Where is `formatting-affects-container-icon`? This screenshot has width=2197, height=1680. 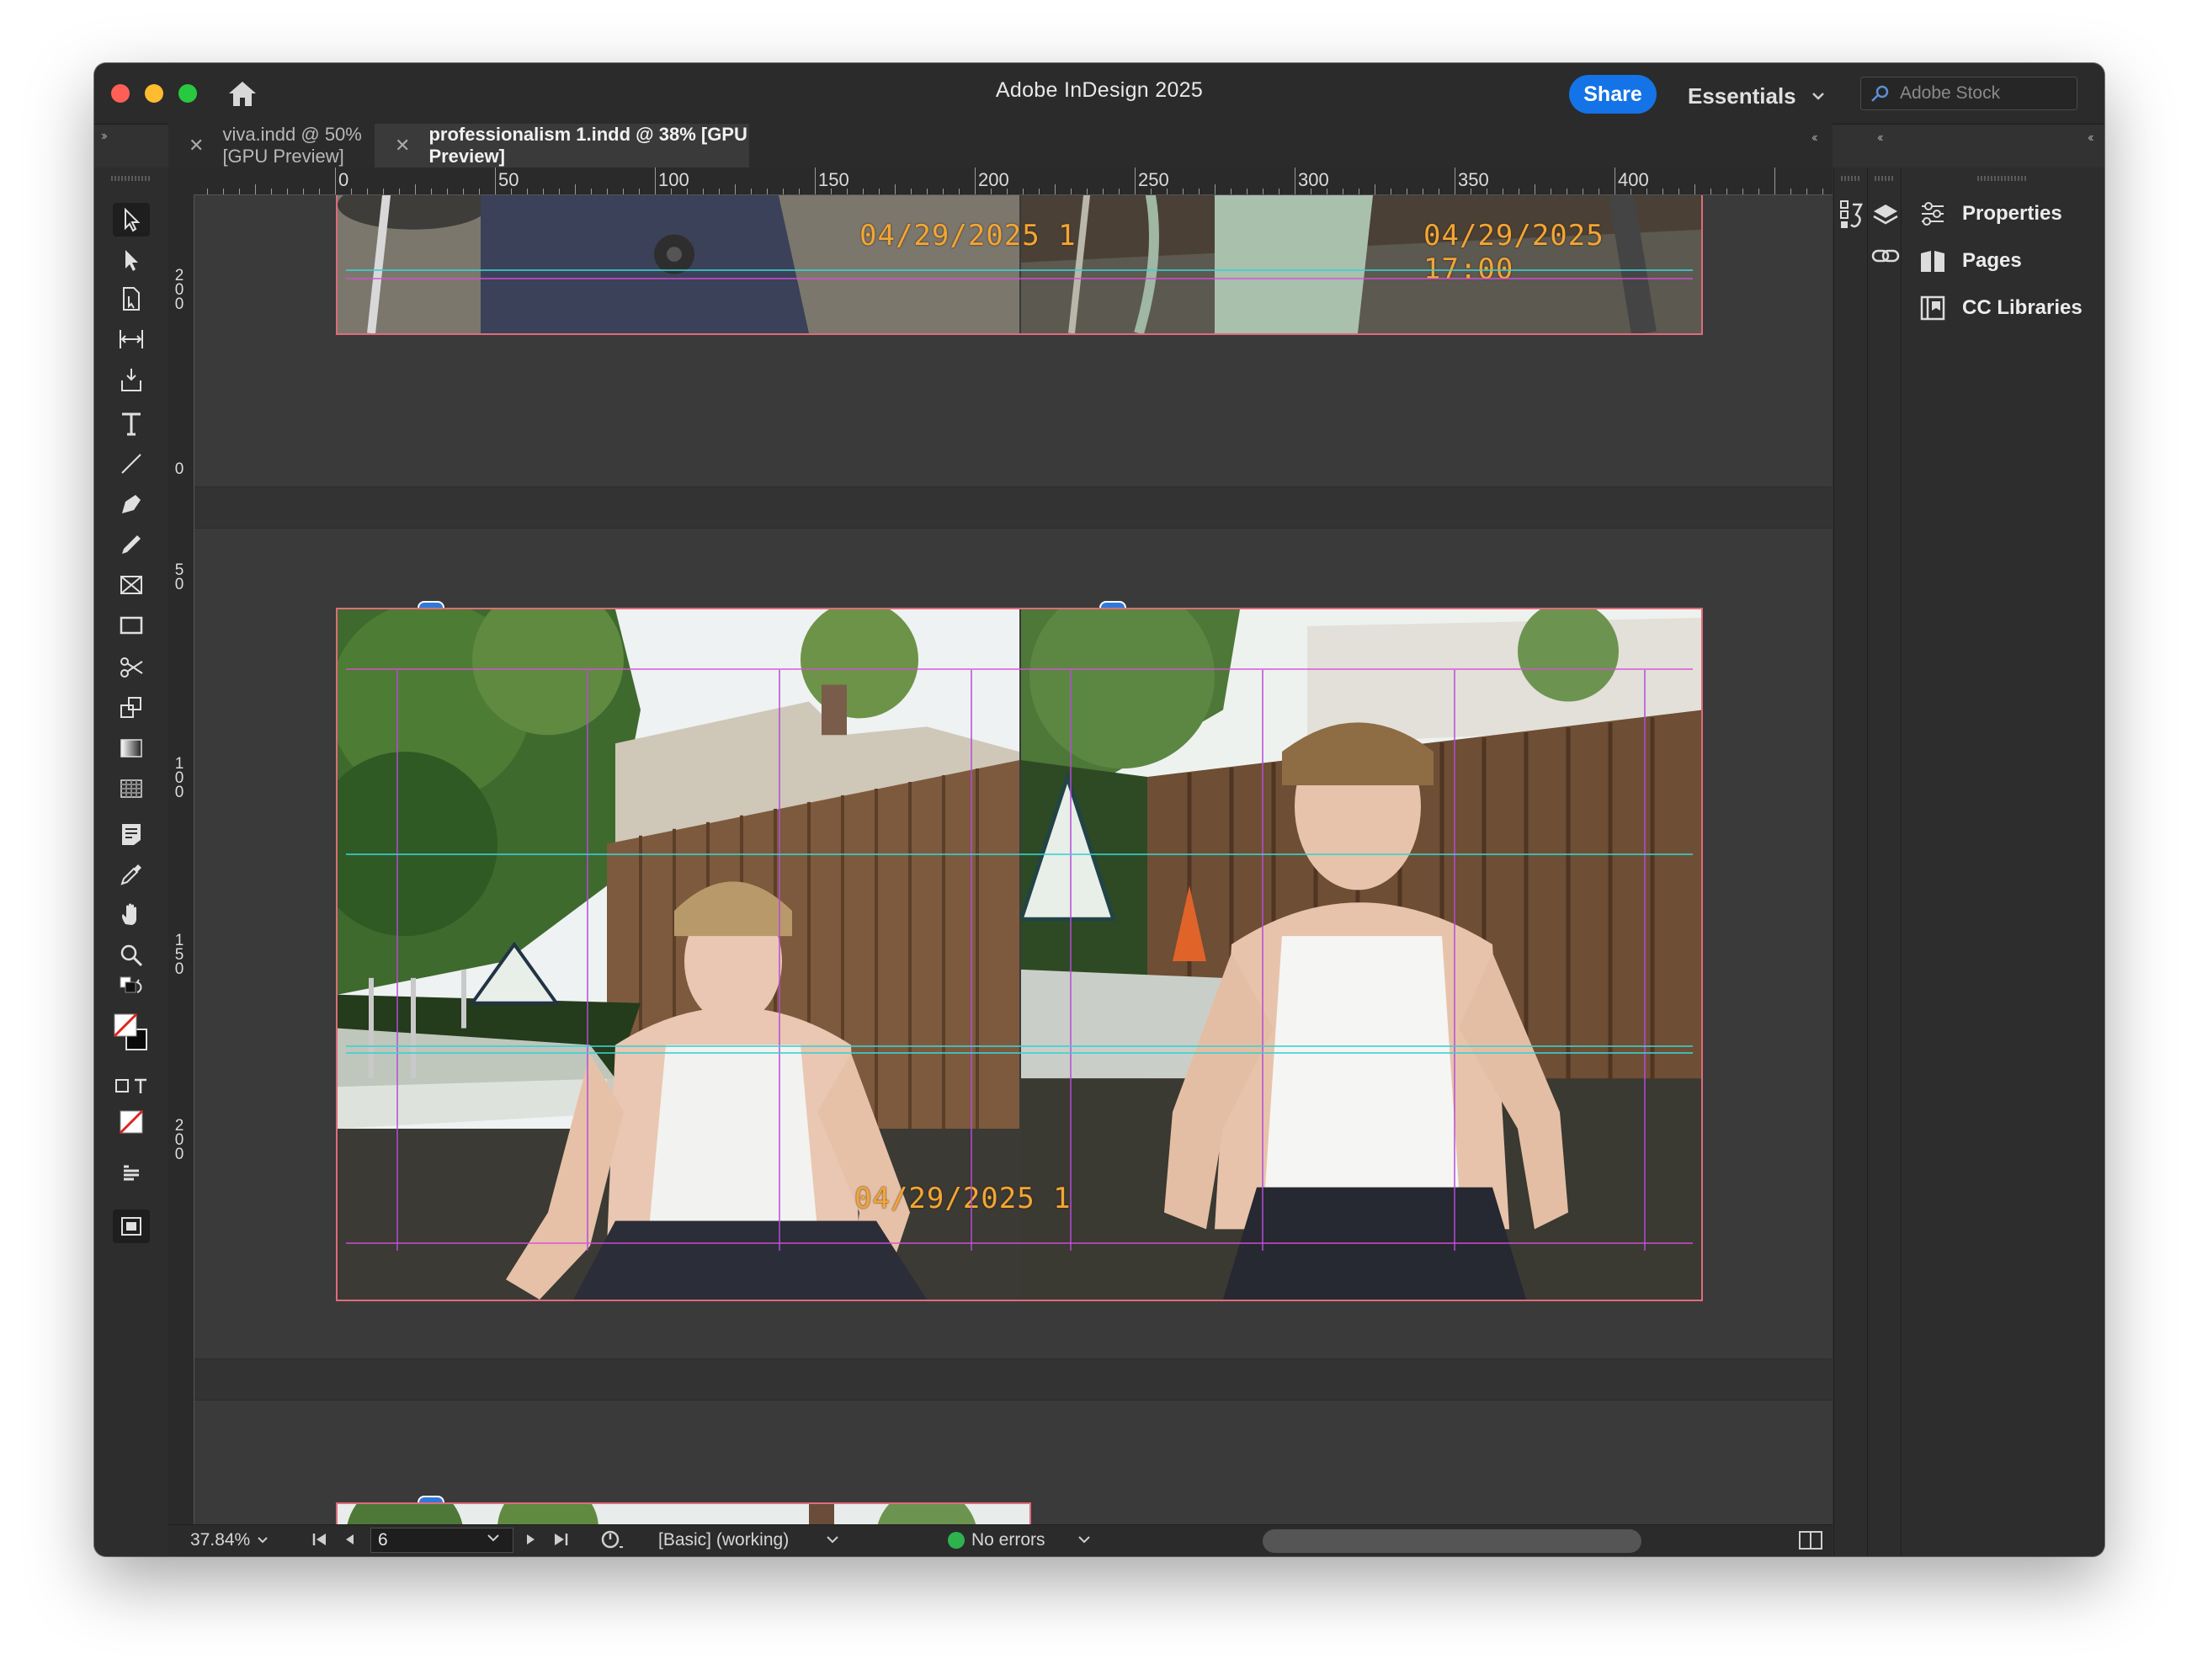 formatting-affects-container-icon is located at coordinates (131, 1085).